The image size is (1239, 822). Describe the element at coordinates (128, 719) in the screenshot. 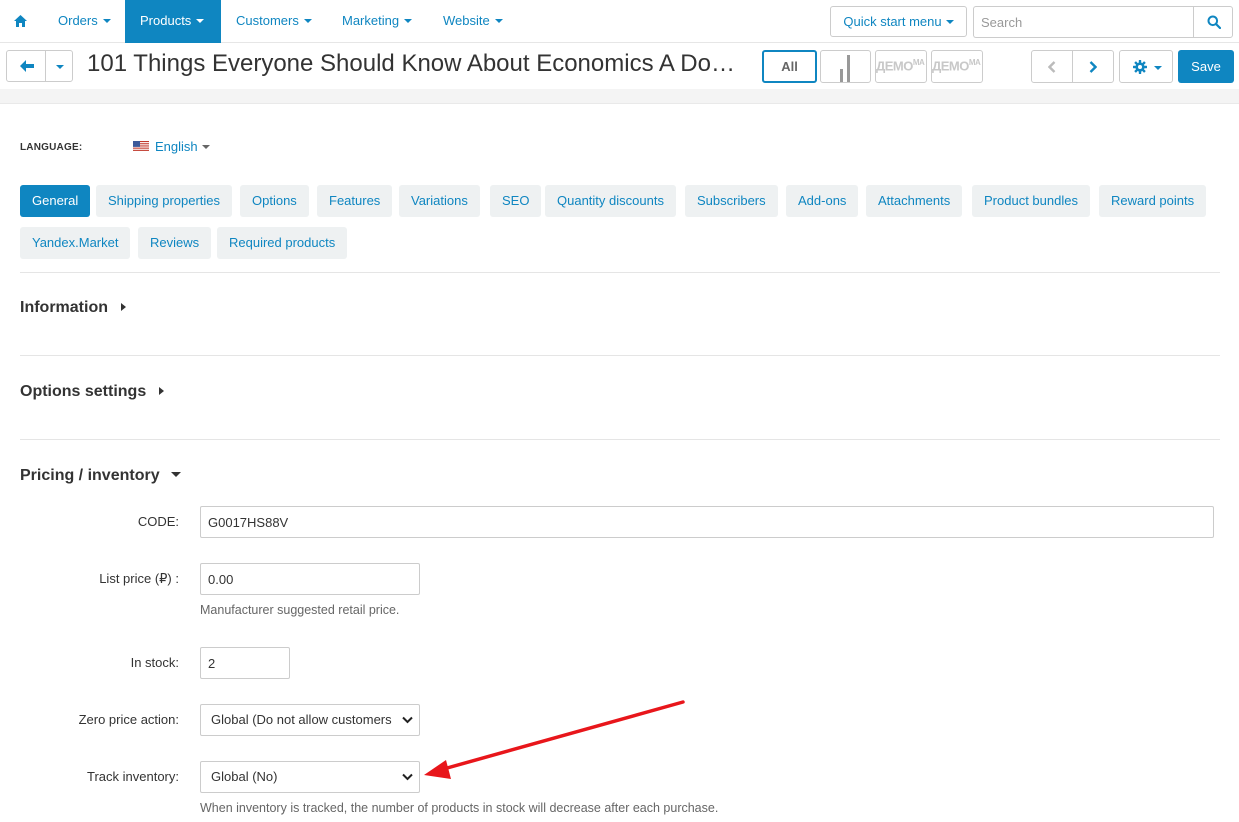

I see `zero-price-action-label: Zero price action:` at that location.